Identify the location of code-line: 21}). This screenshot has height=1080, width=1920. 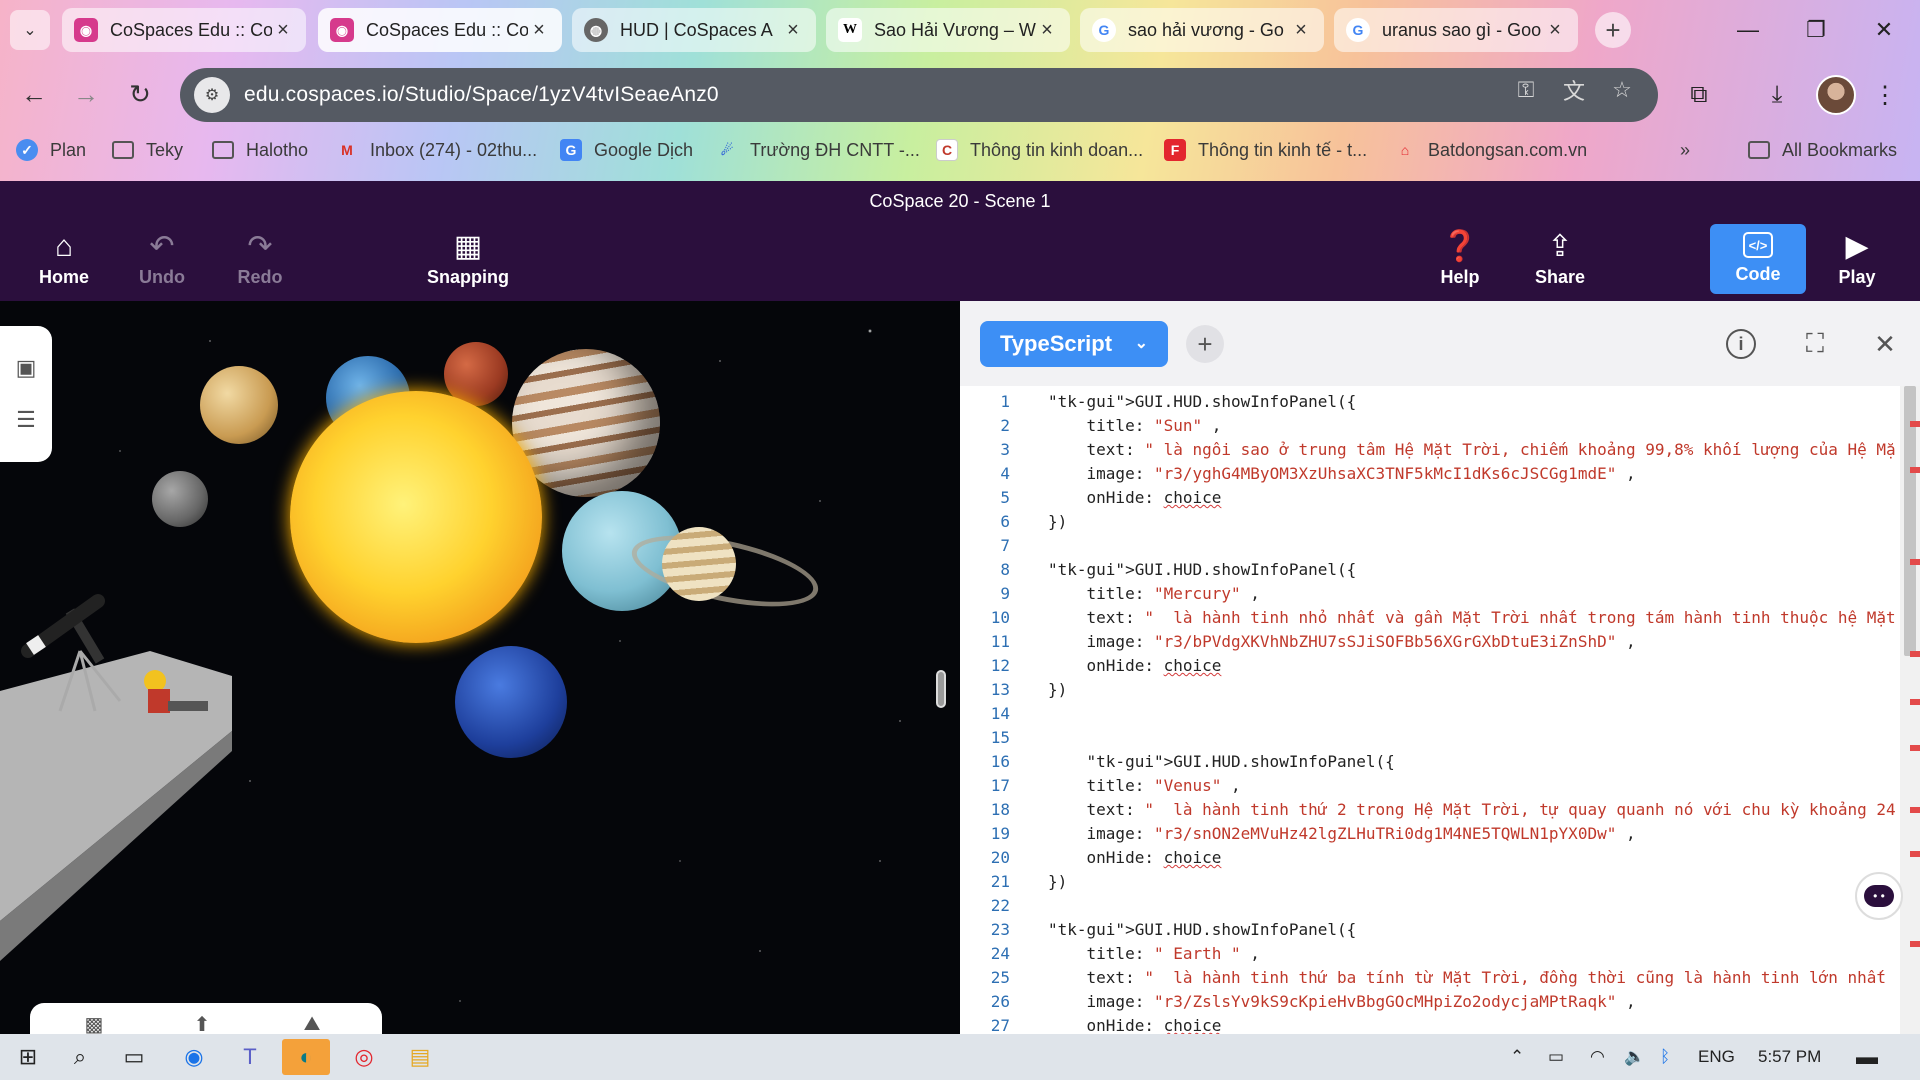
(1430, 882).